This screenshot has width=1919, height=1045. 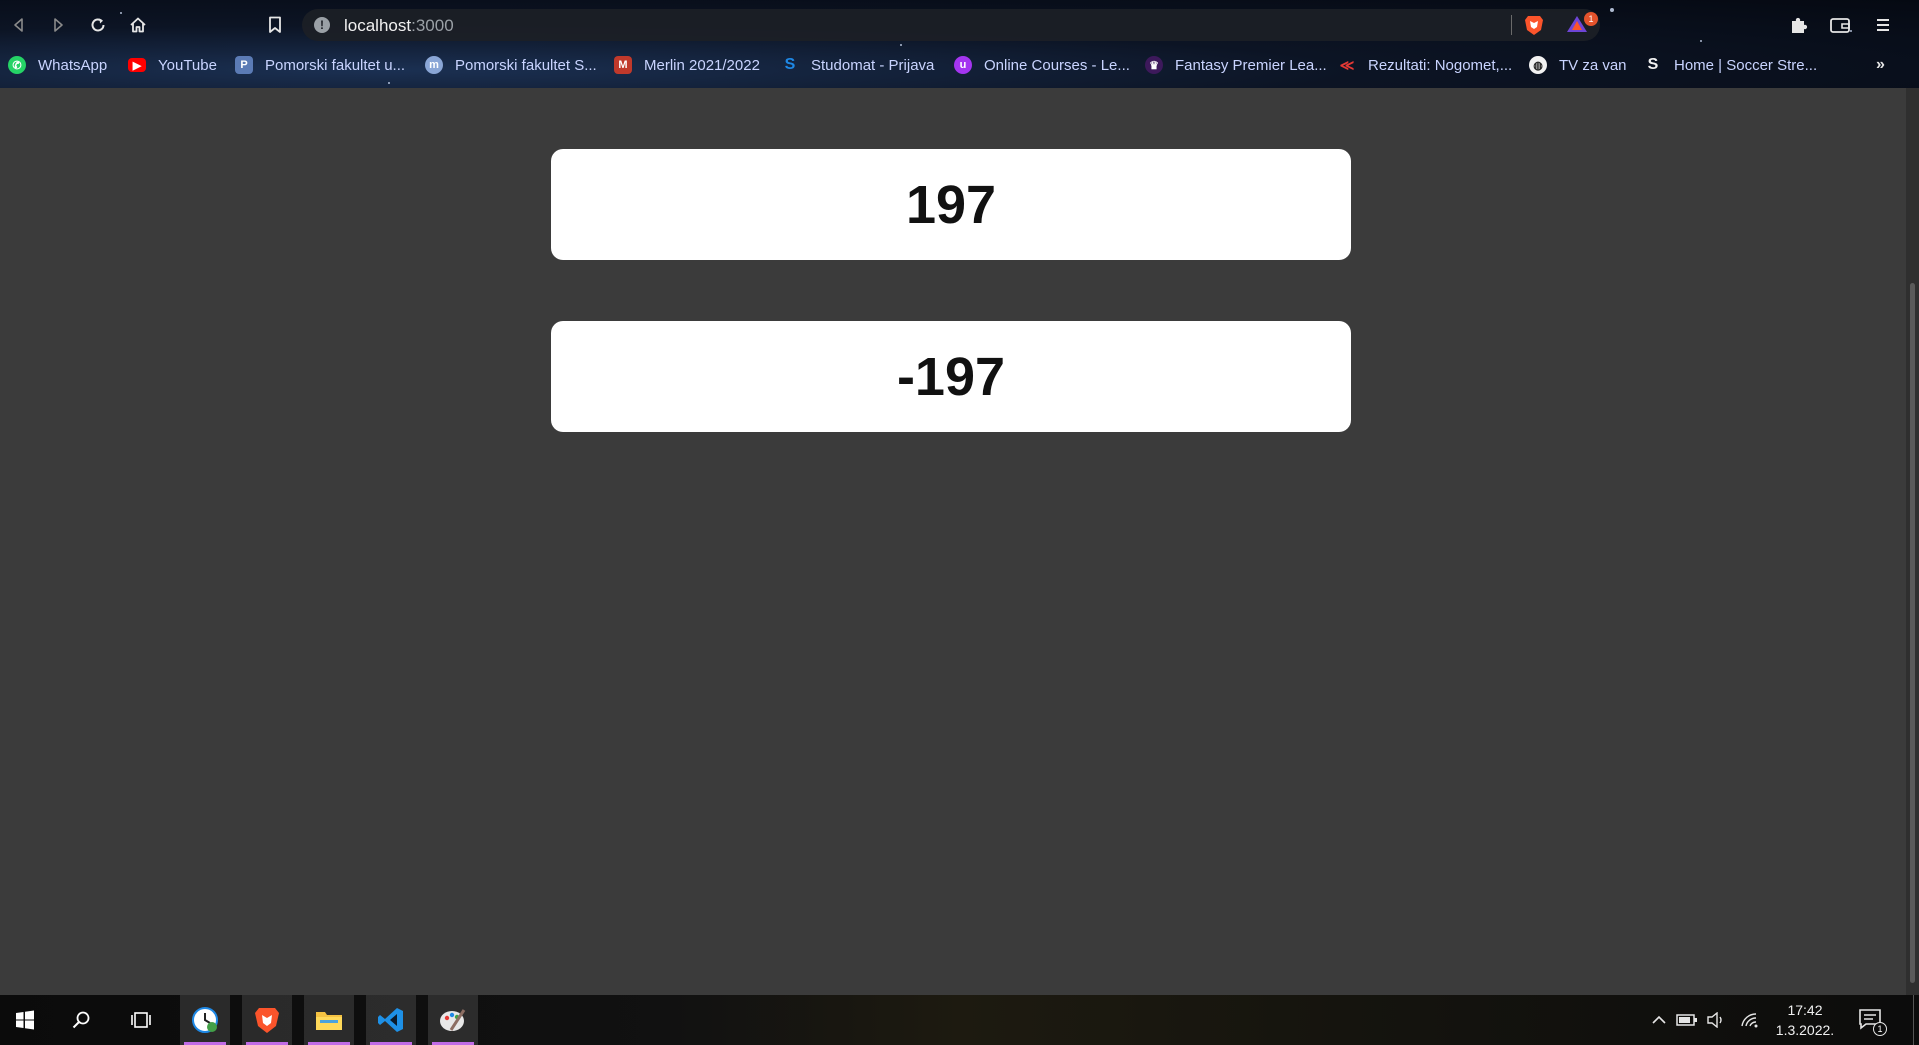 I want to click on studomat-icon: S, so click(x=790, y=64).